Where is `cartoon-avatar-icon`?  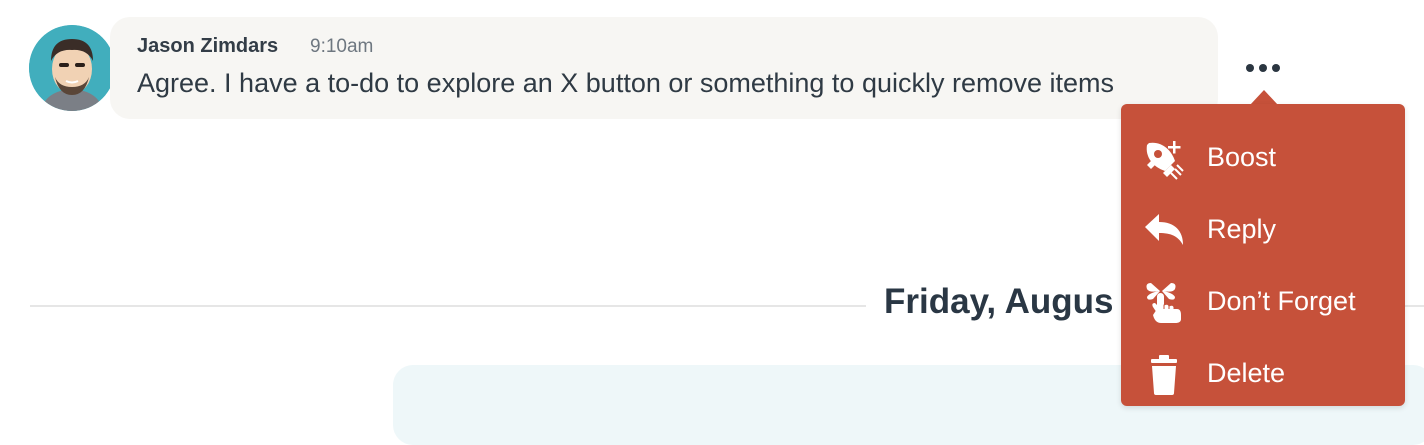 cartoon-avatar-icon is located at coordinates (72, 68).